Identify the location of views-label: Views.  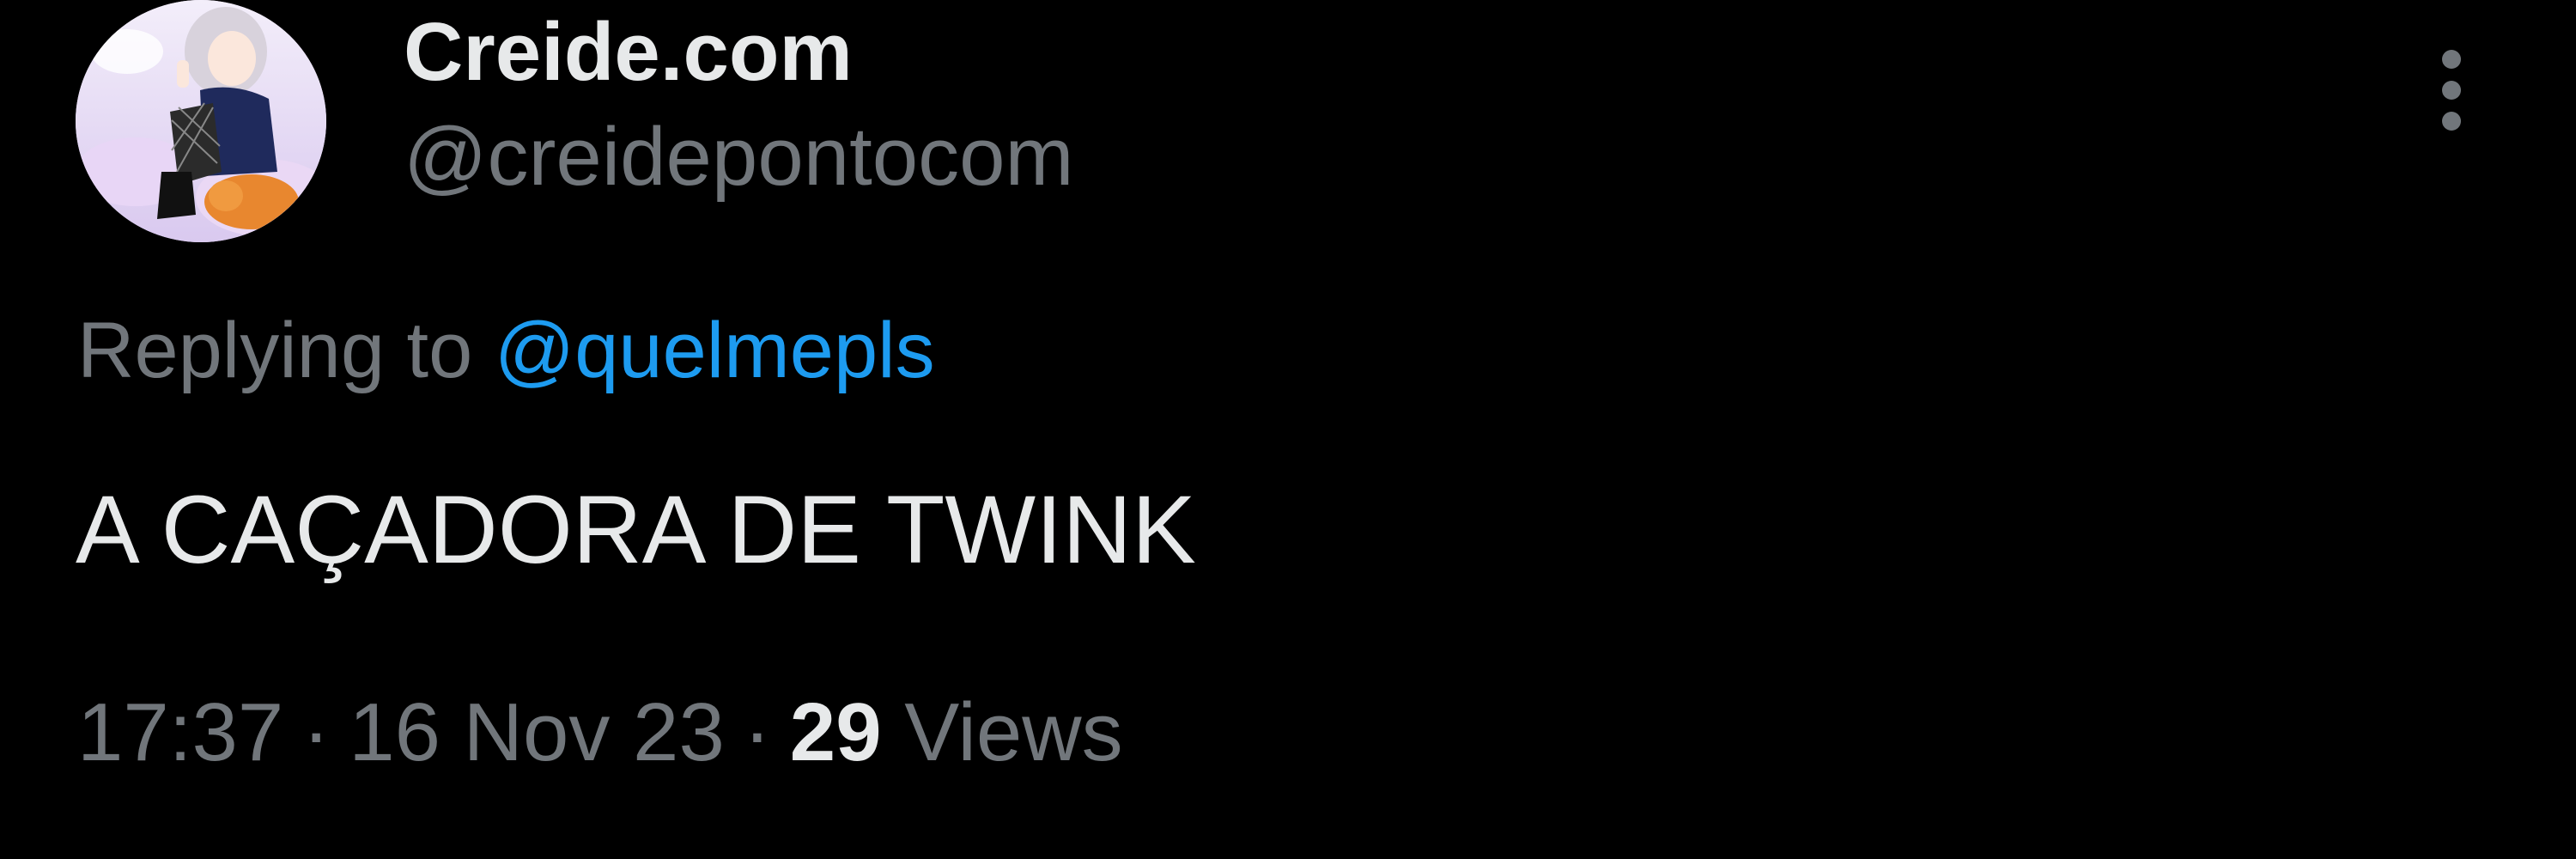
(1013, 732).